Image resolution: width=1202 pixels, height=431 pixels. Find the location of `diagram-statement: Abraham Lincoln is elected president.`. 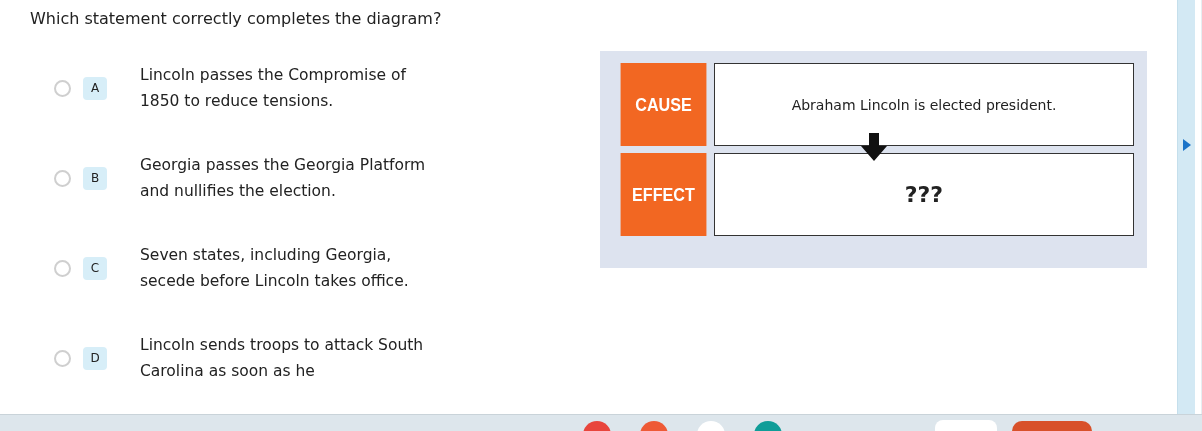

diagram-statement: Abraham Lincoln is elected president. is located at coordinates (924, 104).